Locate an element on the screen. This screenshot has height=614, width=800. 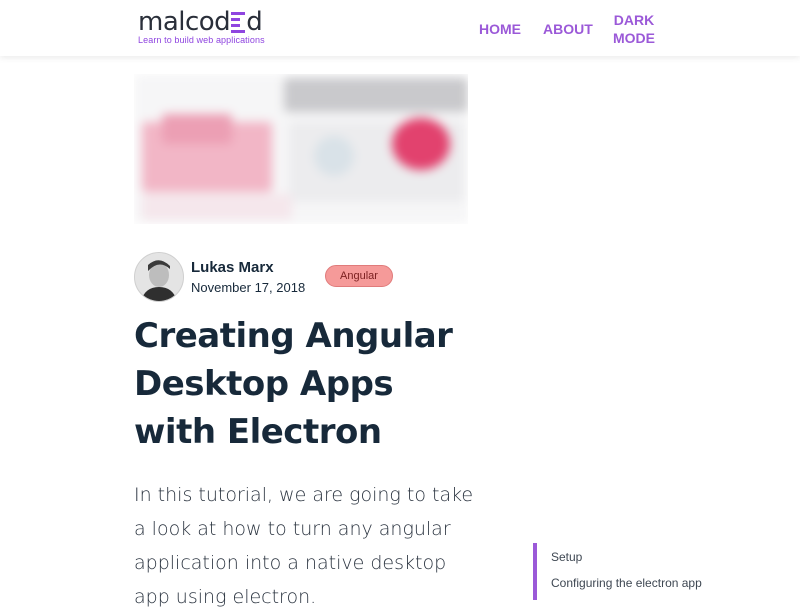
site-logo: malcod d Learn to build web applications is located at coordinates (201, 26).